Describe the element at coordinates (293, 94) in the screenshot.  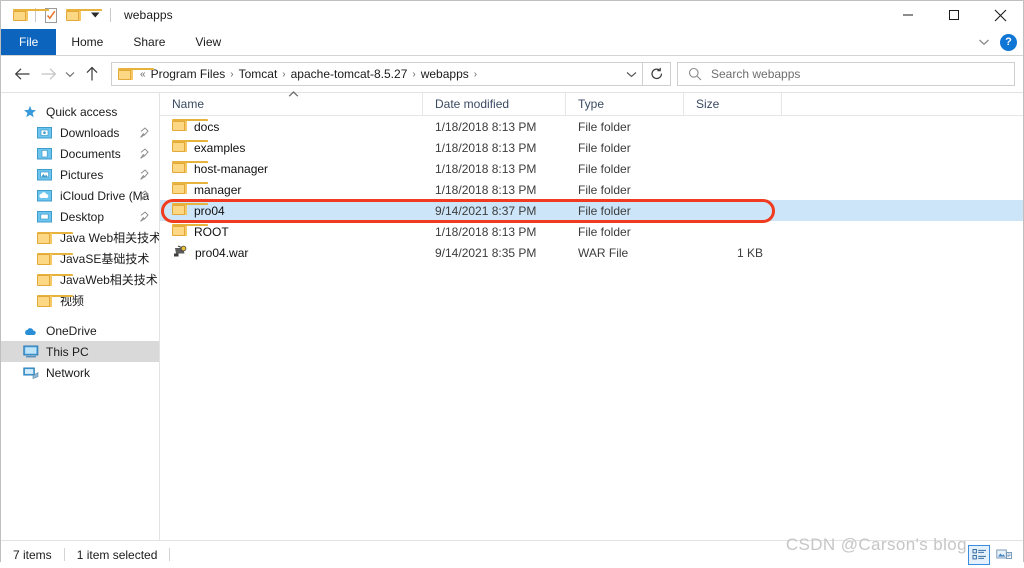
I see `sort-ascending-icon` at that location.